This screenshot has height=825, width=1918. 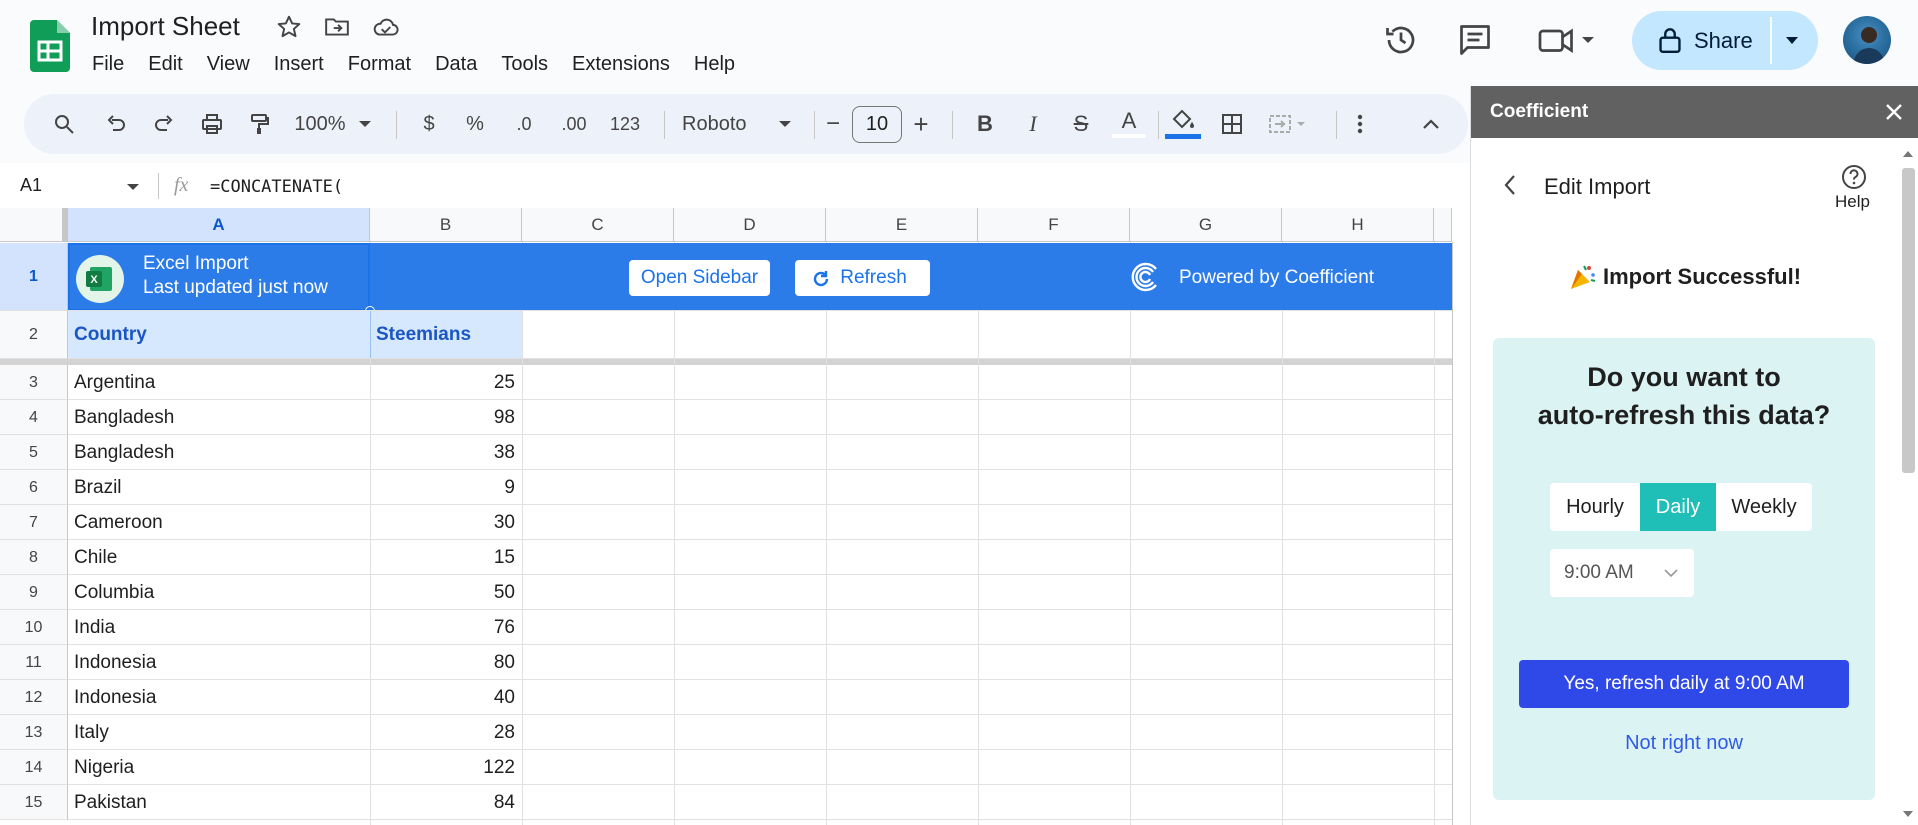 I want to click on column-header-g: G, so click(x=1206, y=225).